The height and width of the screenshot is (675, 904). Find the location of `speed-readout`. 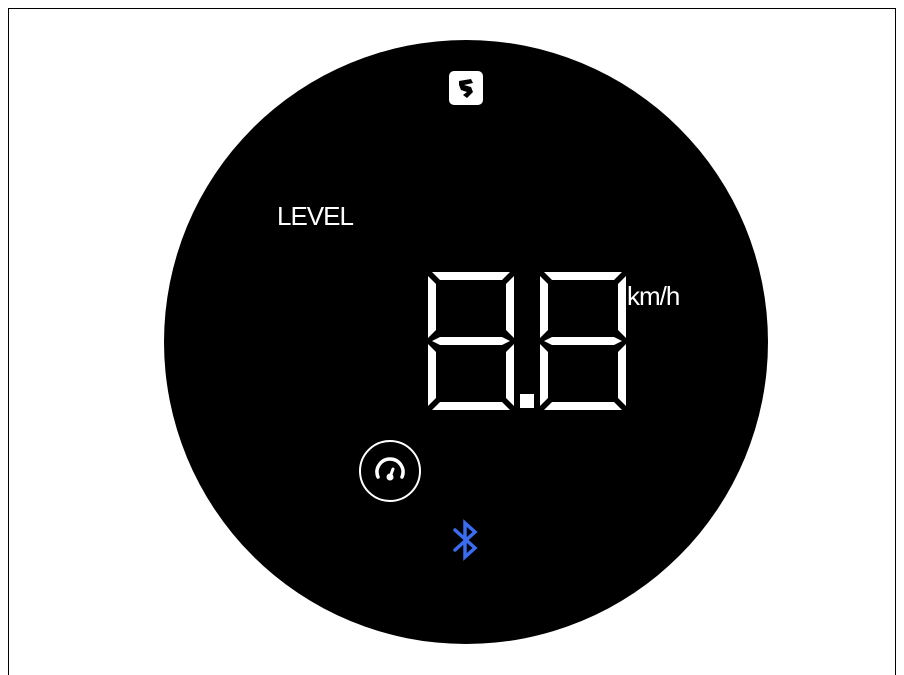

speed-readout is located at coordinates (527, 341).